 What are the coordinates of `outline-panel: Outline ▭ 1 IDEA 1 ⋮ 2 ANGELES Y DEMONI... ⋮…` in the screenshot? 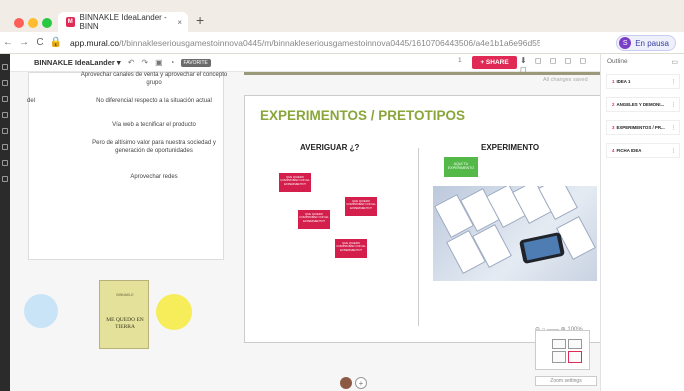 It's located at (642, 222).